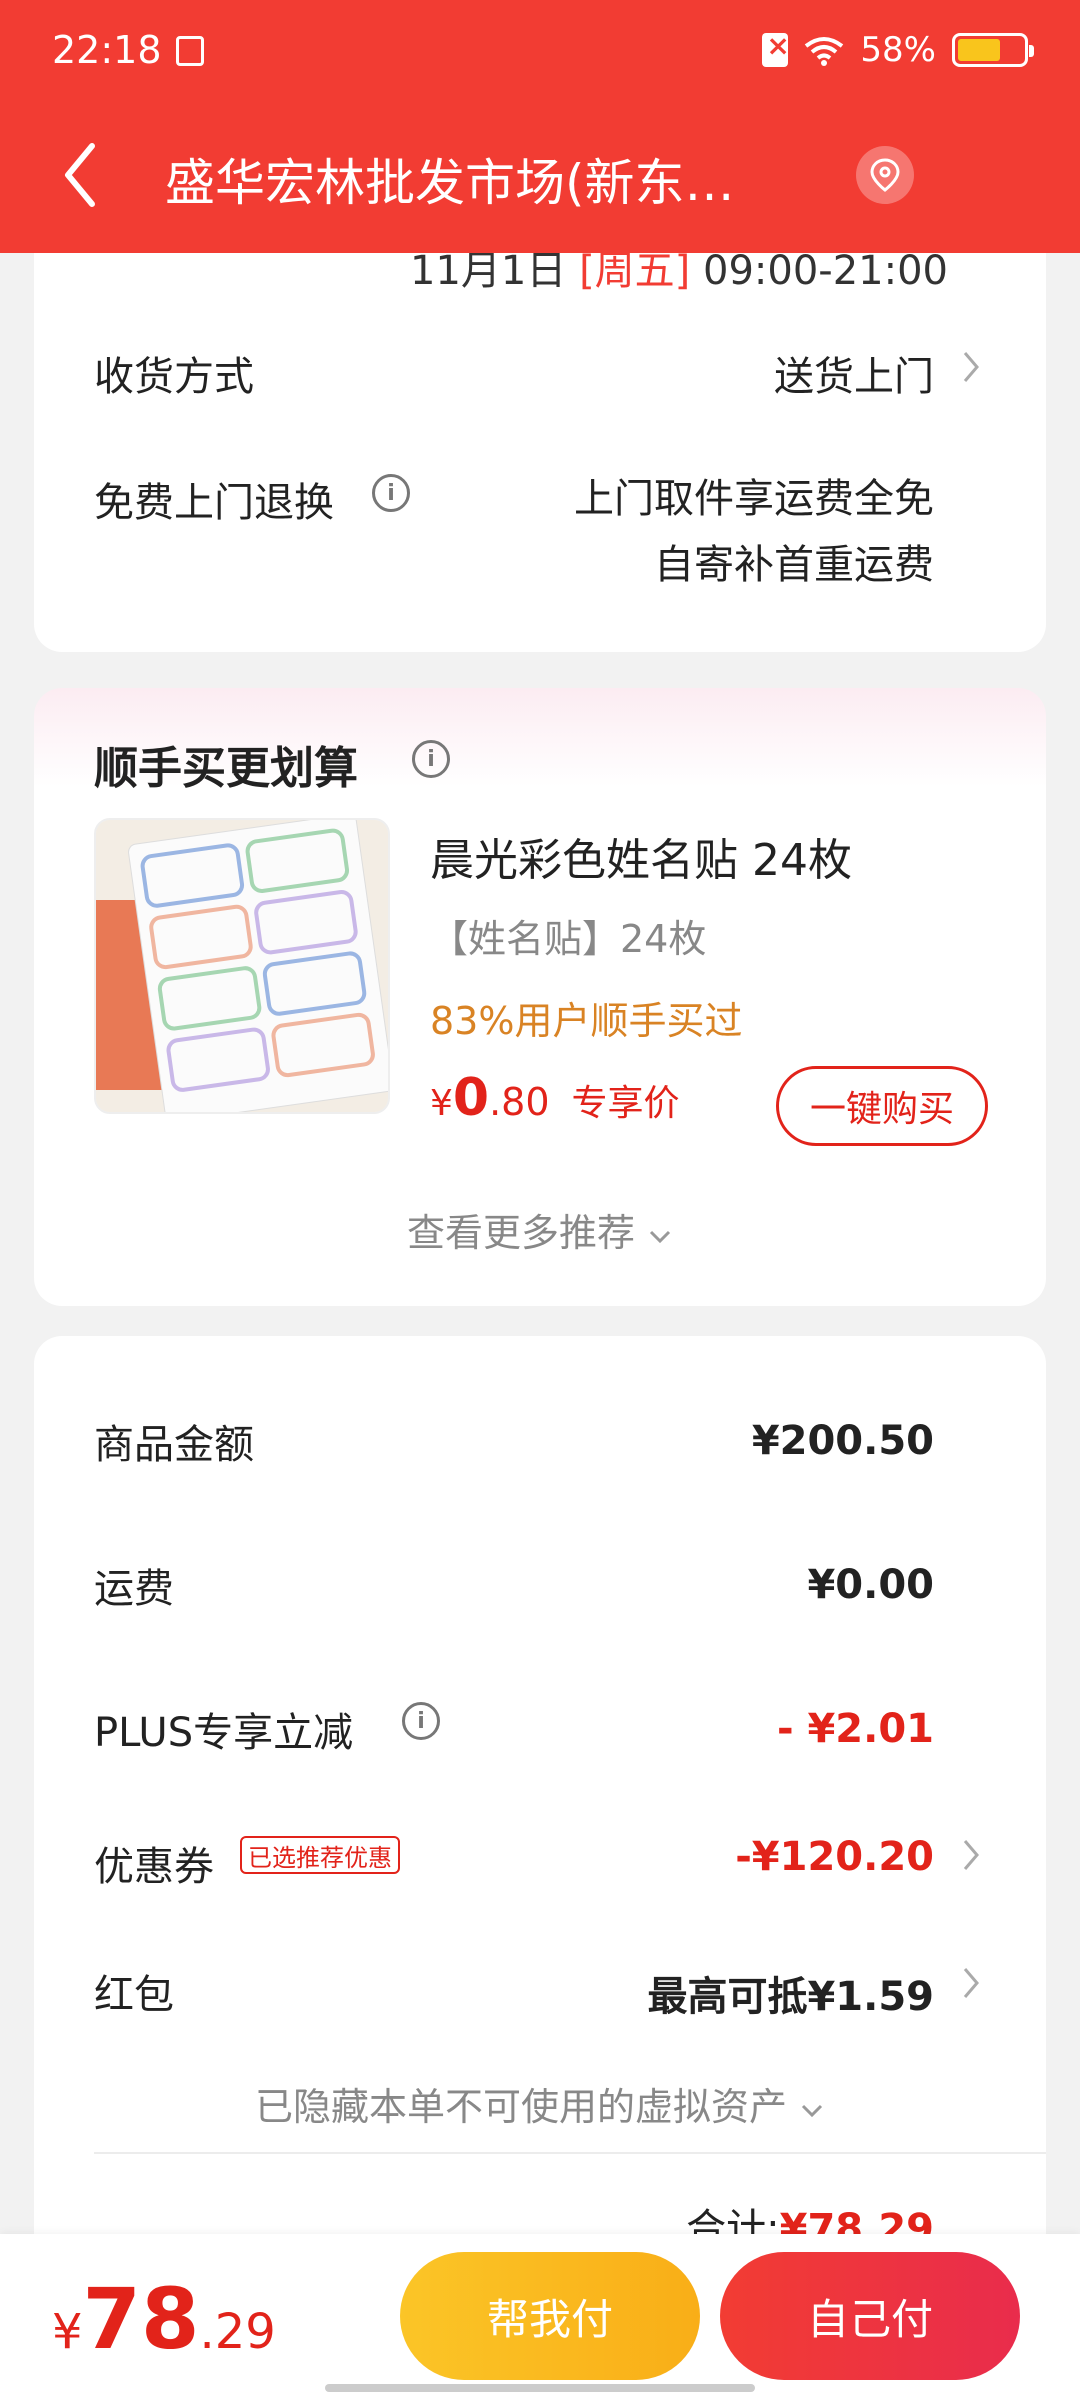 The image size is (1080, 2400). What do you see at coordinates (134, 1589) in the screenshot?
I see `shipping-label: 运费` at bounding box center [134, 1589].